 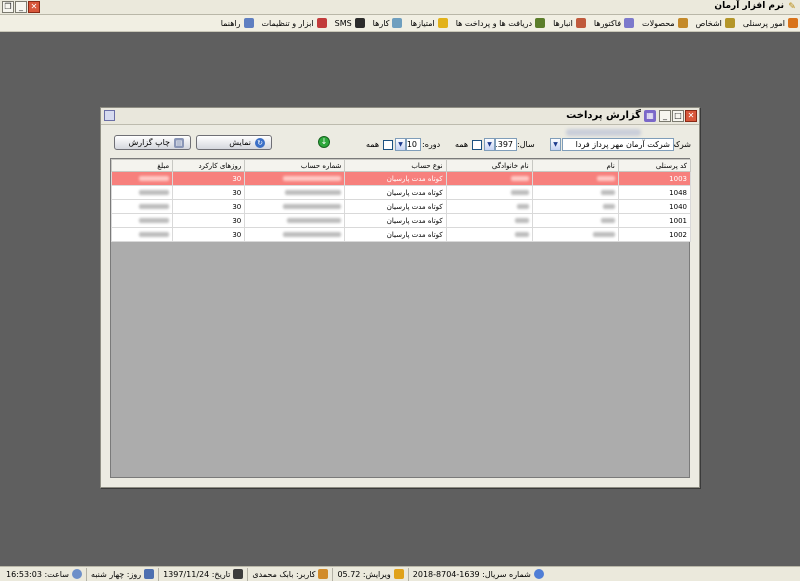 I want to click on menu-item-4: انبارها, so click(x=569, y=23).